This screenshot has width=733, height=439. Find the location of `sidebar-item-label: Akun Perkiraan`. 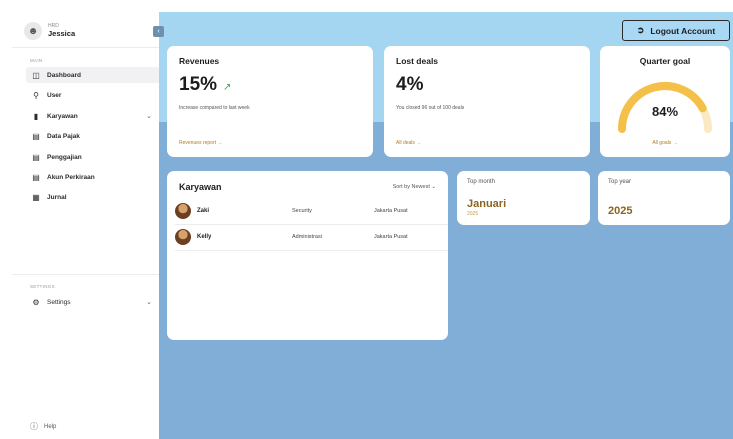

sidebar-item-label: Akun Perkiraan is located at coordinates (71, 177).